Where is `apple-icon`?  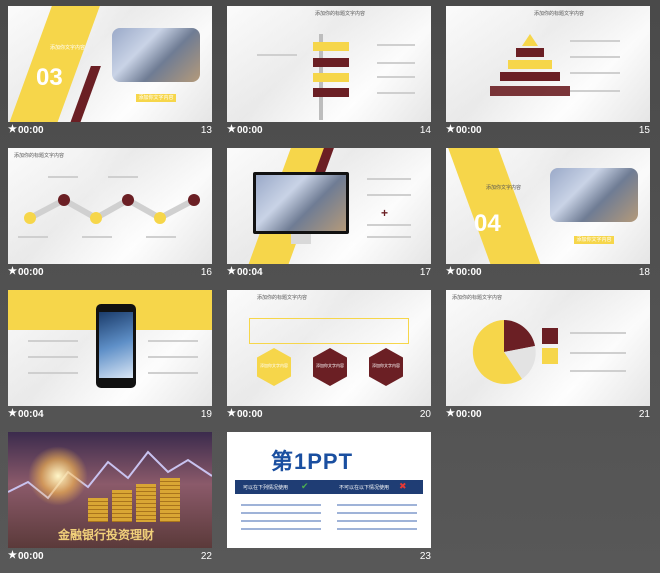 apple-icon is located at coordinates (300, 237).